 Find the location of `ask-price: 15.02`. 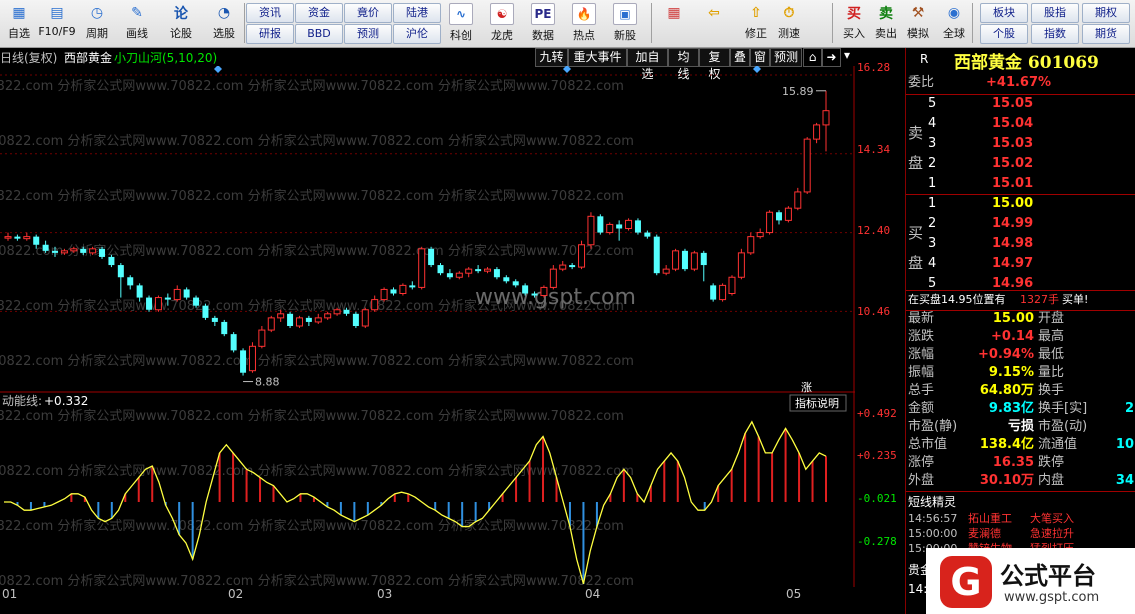

ask-price: 15.02 is located at coordinates (1013, 163).